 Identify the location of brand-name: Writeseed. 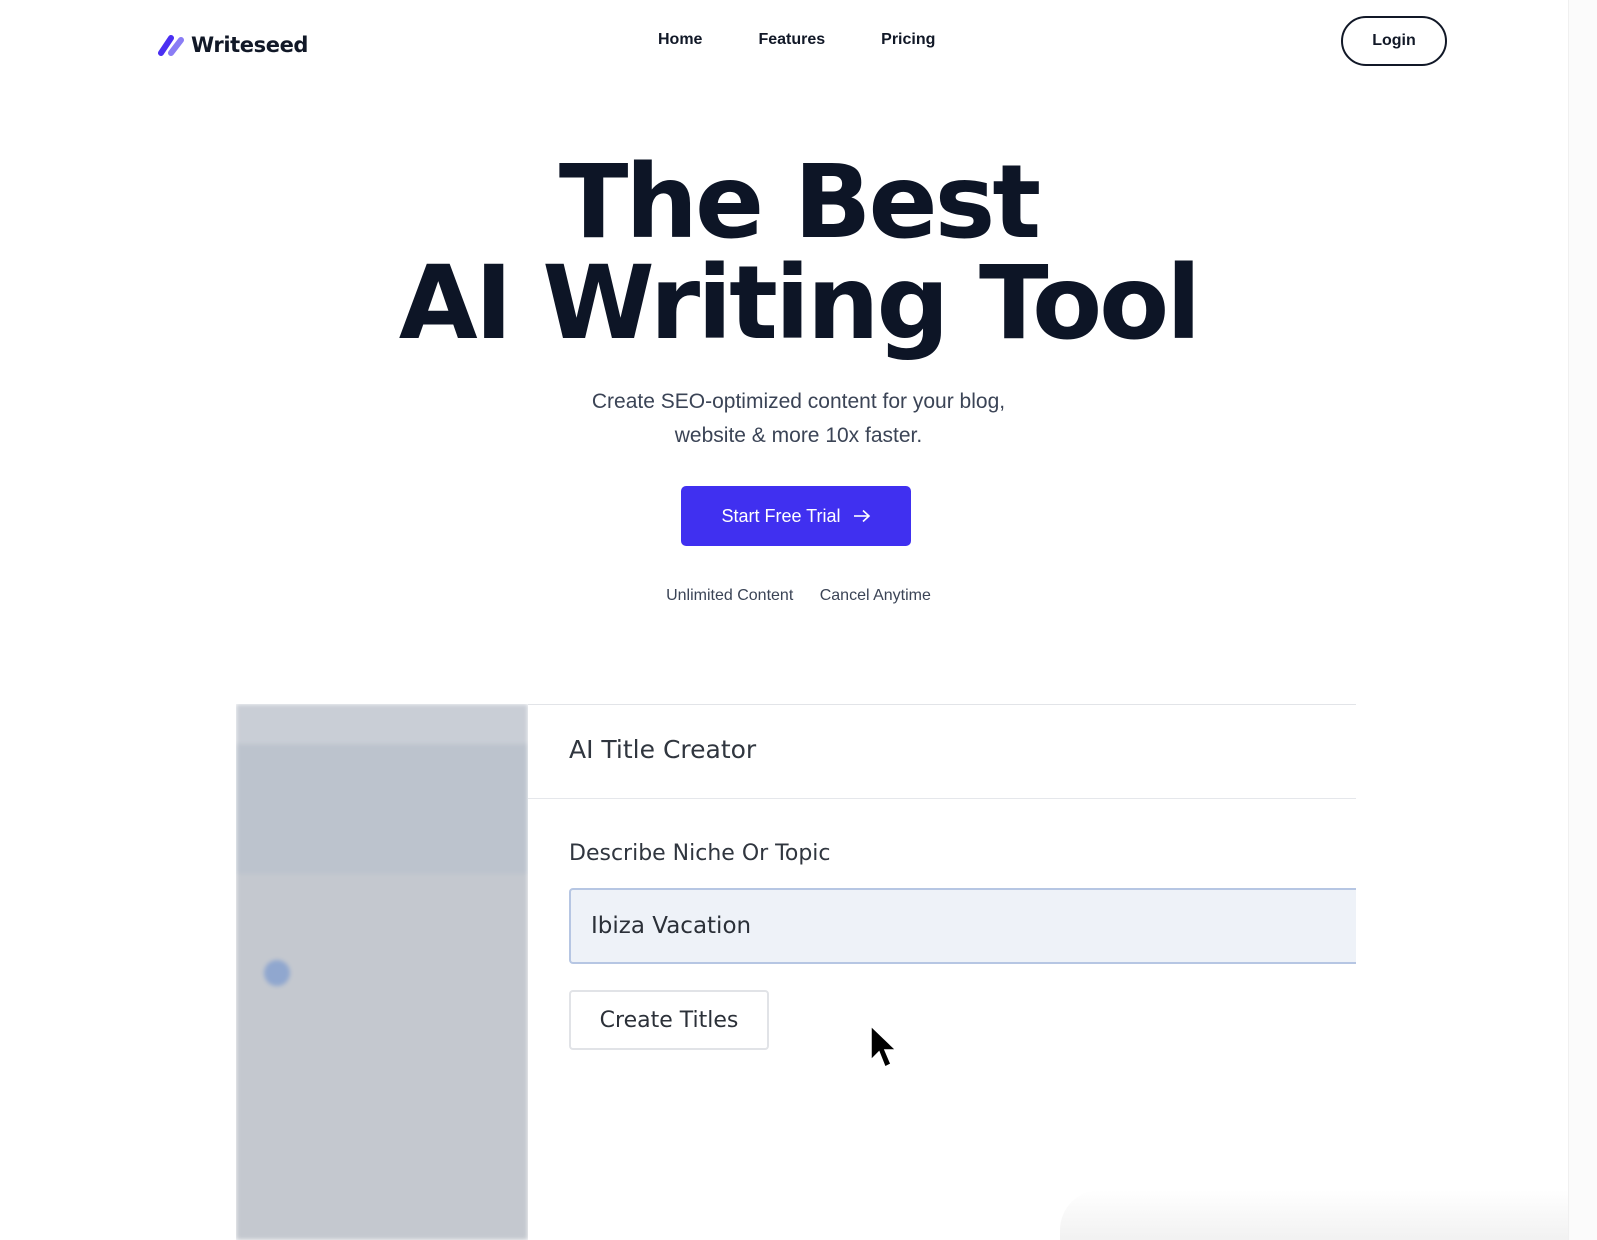
(250, 45).